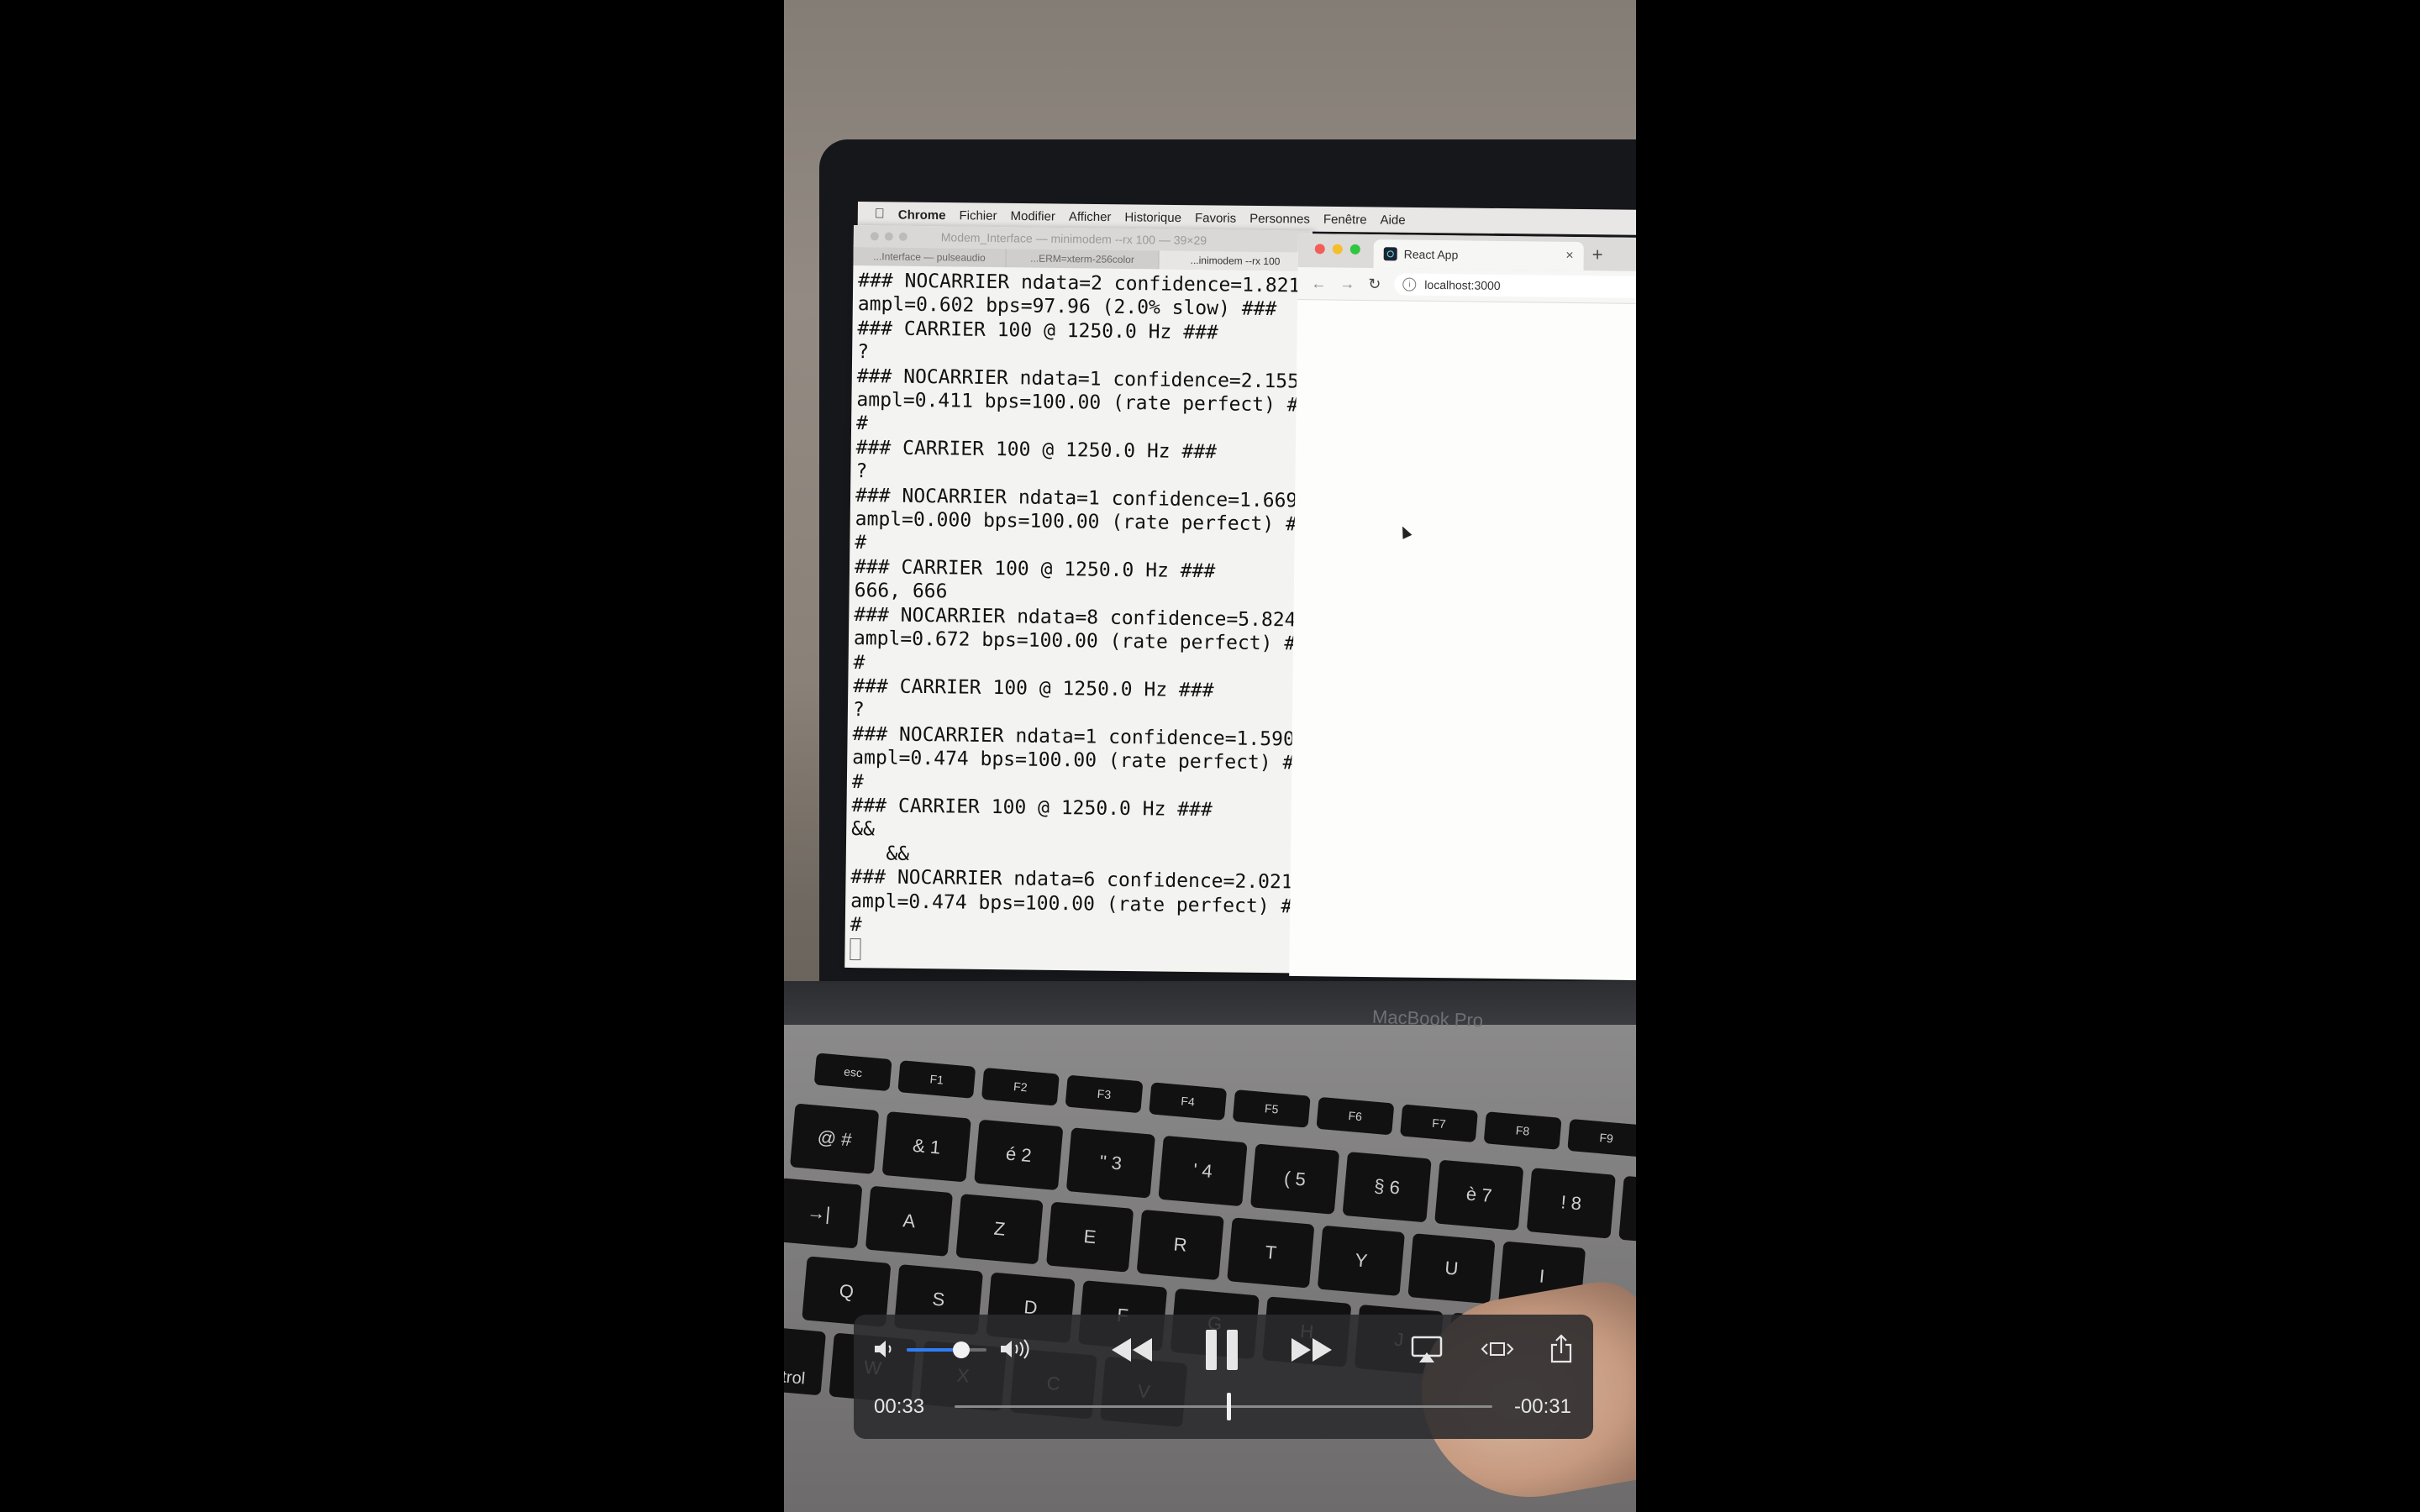  What do you see at coordinates (1236, 260) in the screenshot?
I see `terminal-tab-active: ...inimodem --rx 100` at bounding box center [1236, 260].